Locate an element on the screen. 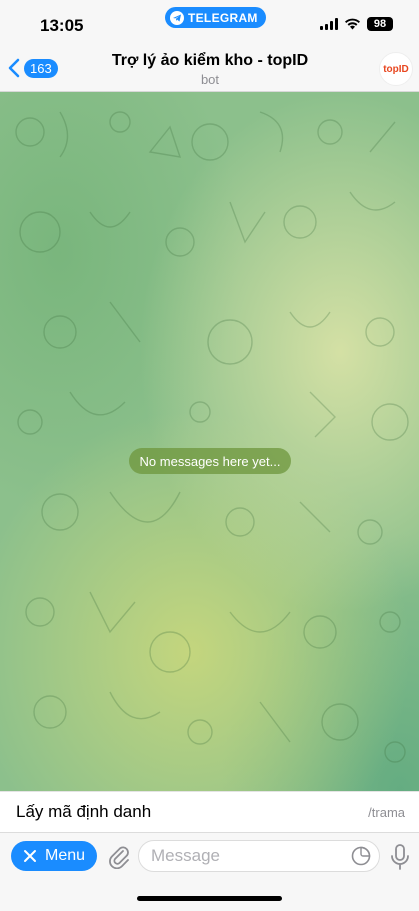 The image size is (419, 911). chat-subtitle: bot is located at coordinates (210, 79).